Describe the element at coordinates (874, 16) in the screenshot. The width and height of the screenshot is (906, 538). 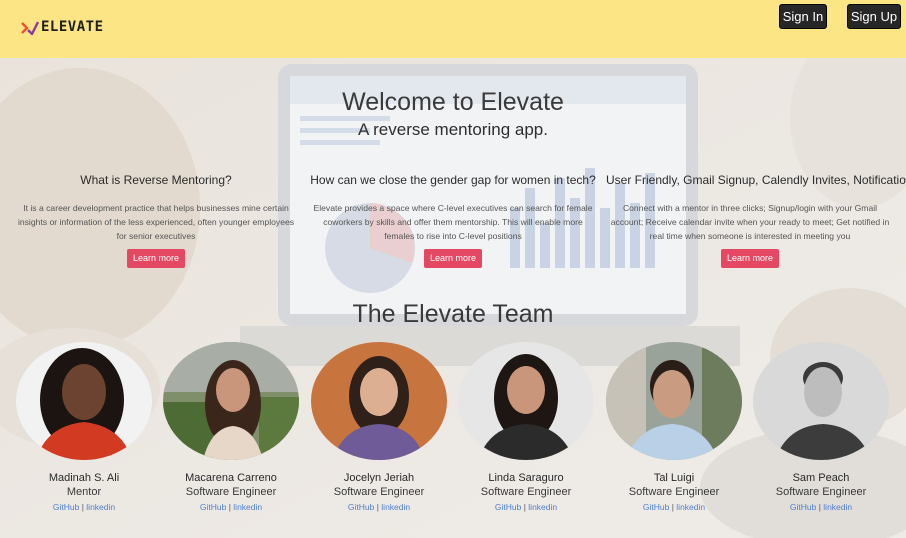
I see `sign-up-button: Sign Up` at that location.